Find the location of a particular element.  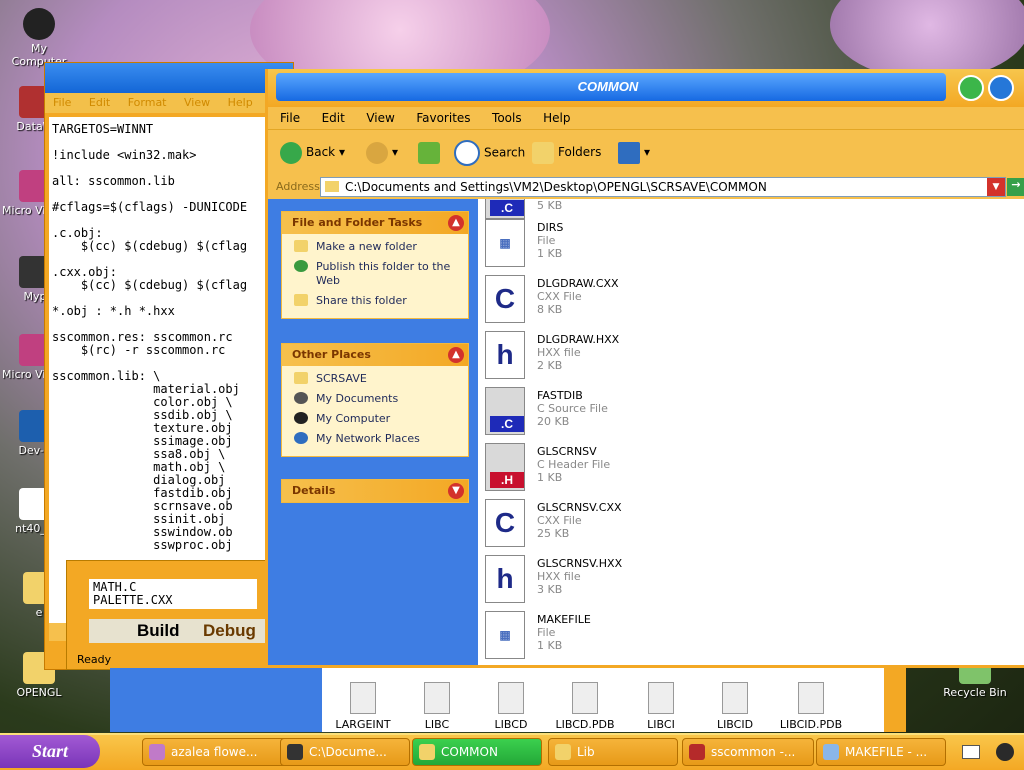

visual-studio-icon is located at coordinates (697, 752).